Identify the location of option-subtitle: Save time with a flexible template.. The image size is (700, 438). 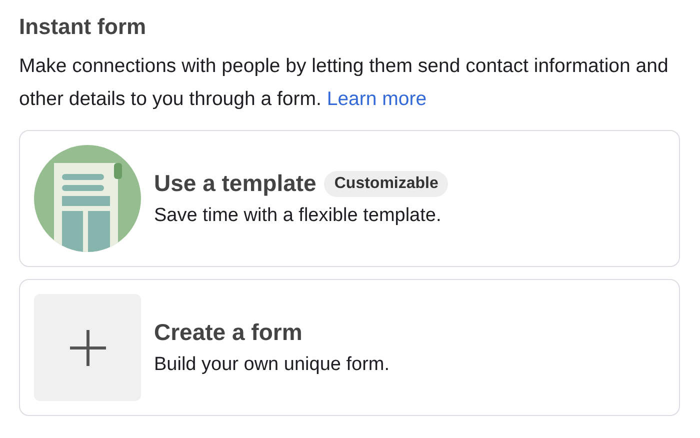
(298, 216).